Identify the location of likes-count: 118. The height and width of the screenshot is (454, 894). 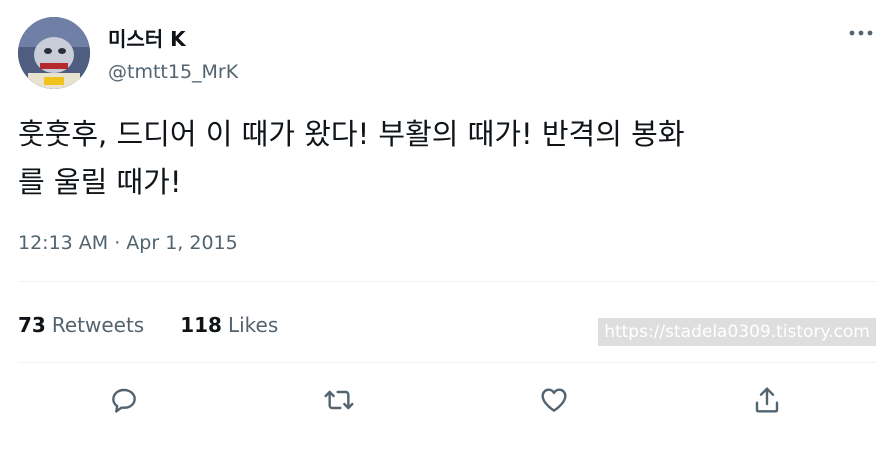
(201, 325).